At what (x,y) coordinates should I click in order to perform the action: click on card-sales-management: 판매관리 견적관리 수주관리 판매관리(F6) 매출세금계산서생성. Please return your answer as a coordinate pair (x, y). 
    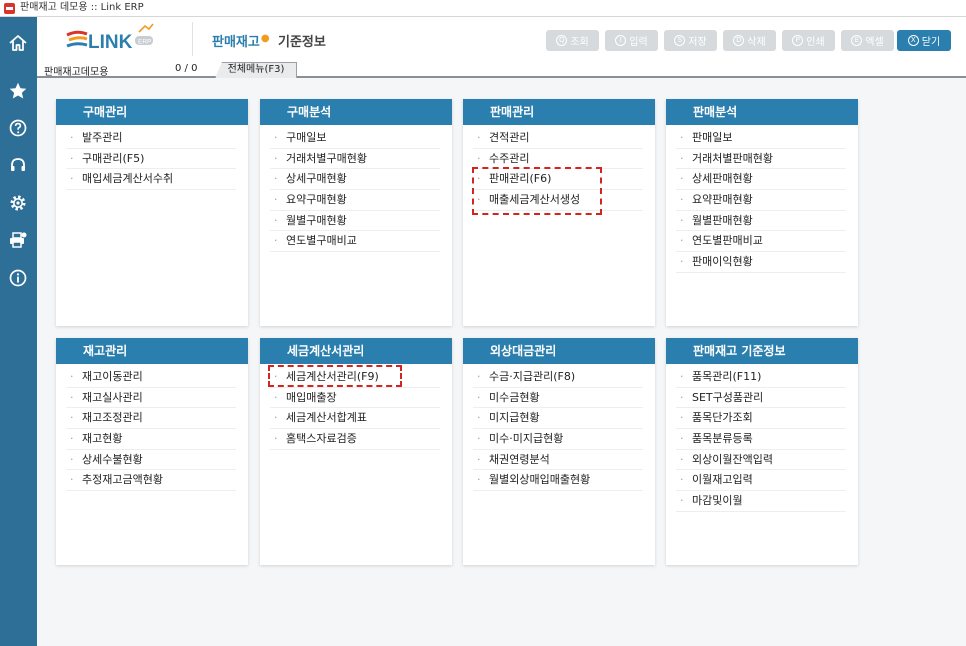
    Looking at the image, I should click on (559, 212).